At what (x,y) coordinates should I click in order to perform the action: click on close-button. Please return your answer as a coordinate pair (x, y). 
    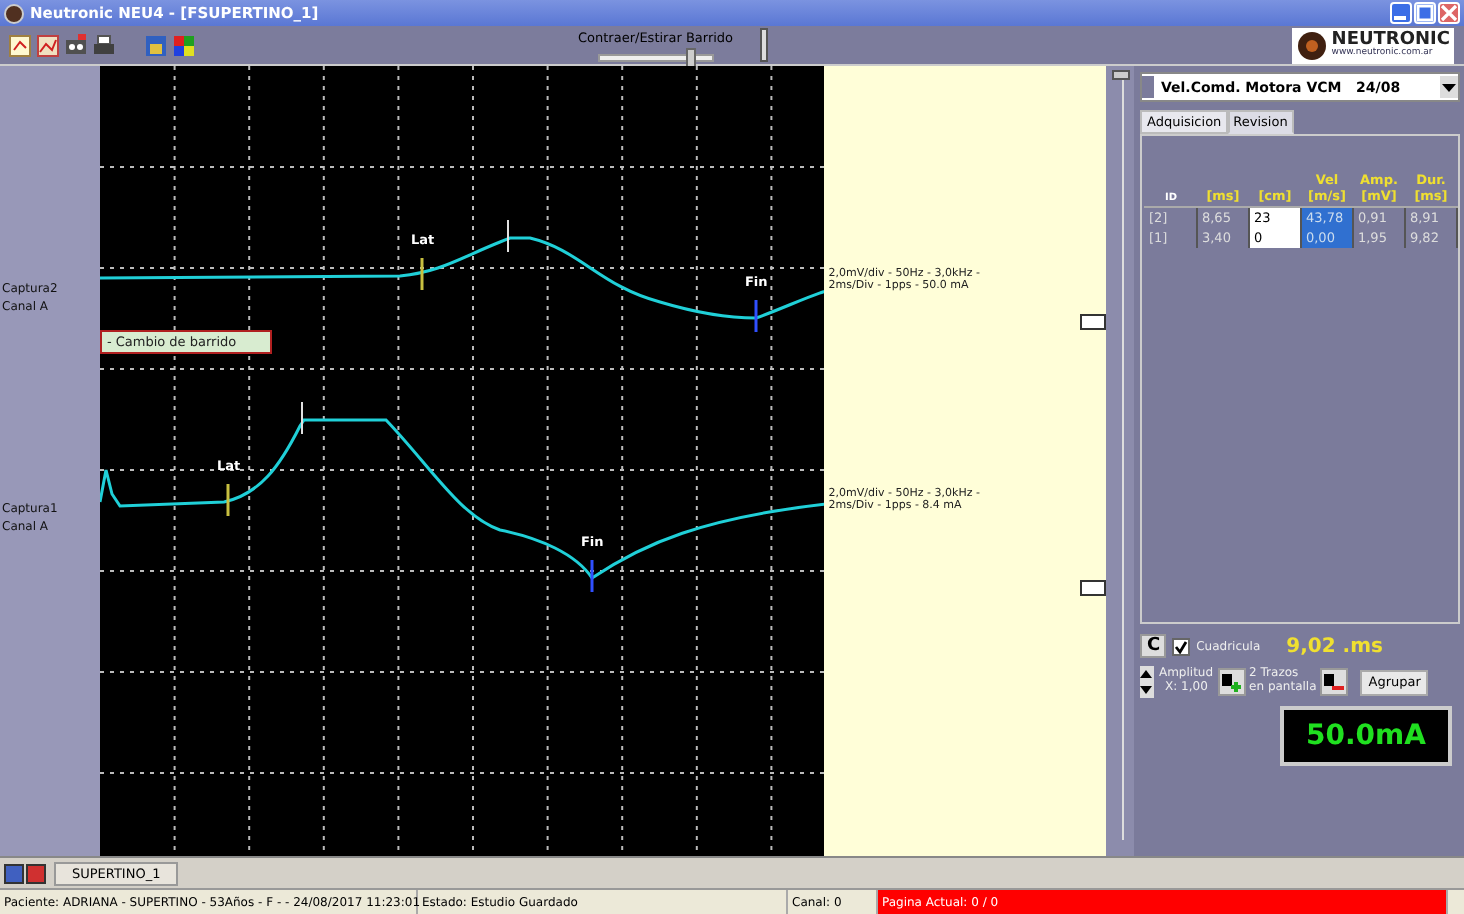
    Looking at the image, I should click on (1449, 13).